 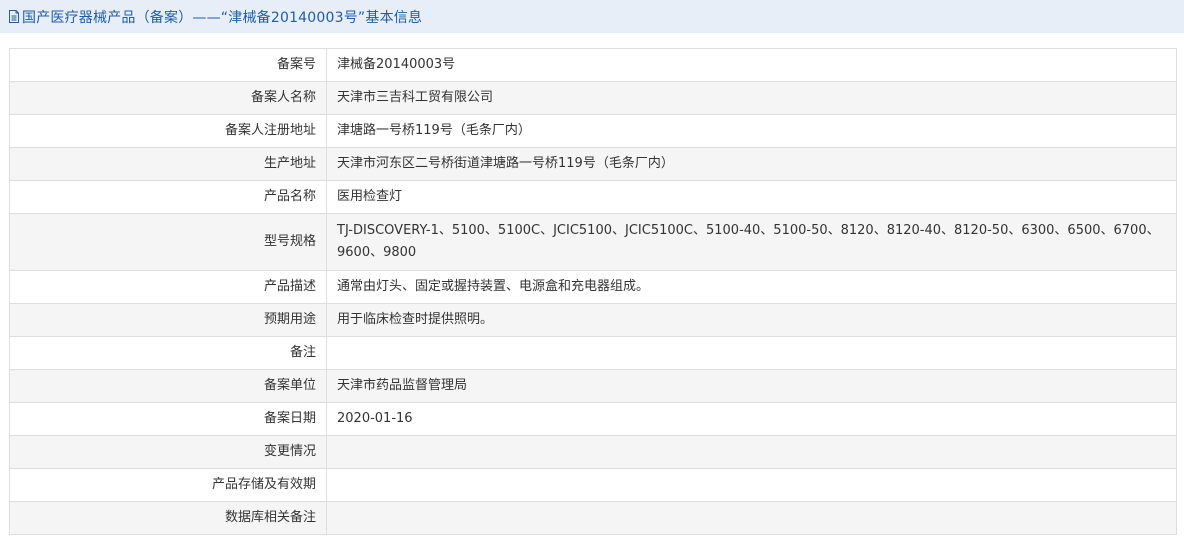 I want to click on table-row: 预期用途 用于临床检查时提供照明。, so click(x=593, y=320).